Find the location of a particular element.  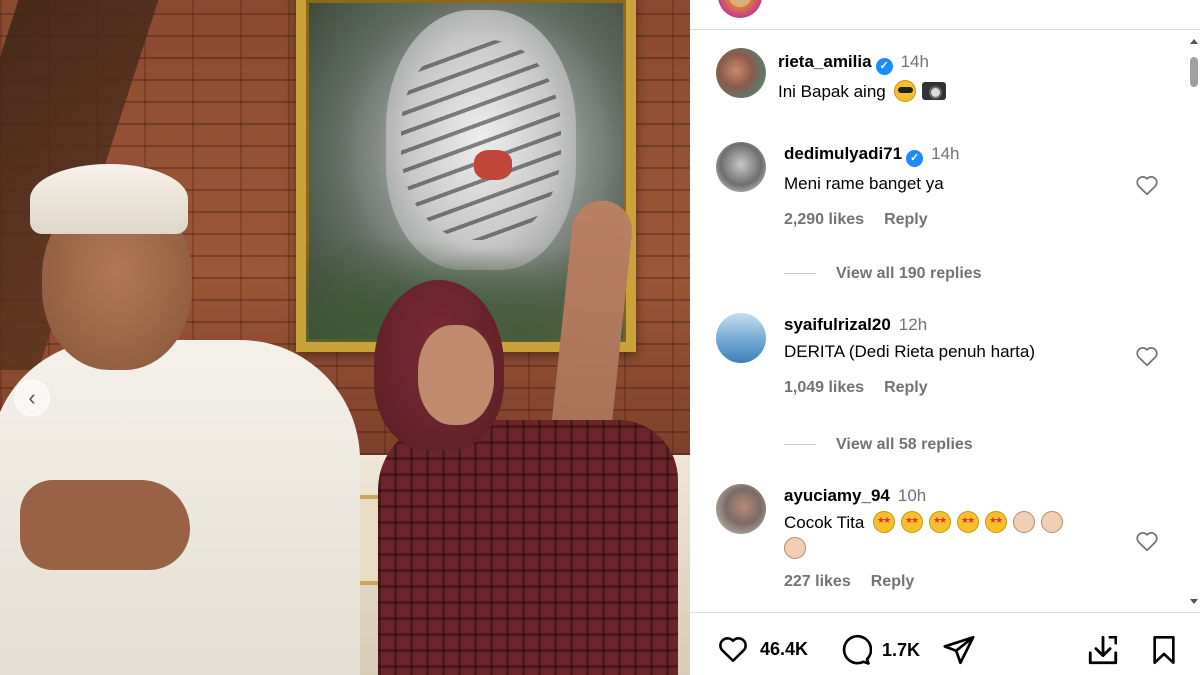

comment-action: 1.7K is located at coordinates (879, 650).